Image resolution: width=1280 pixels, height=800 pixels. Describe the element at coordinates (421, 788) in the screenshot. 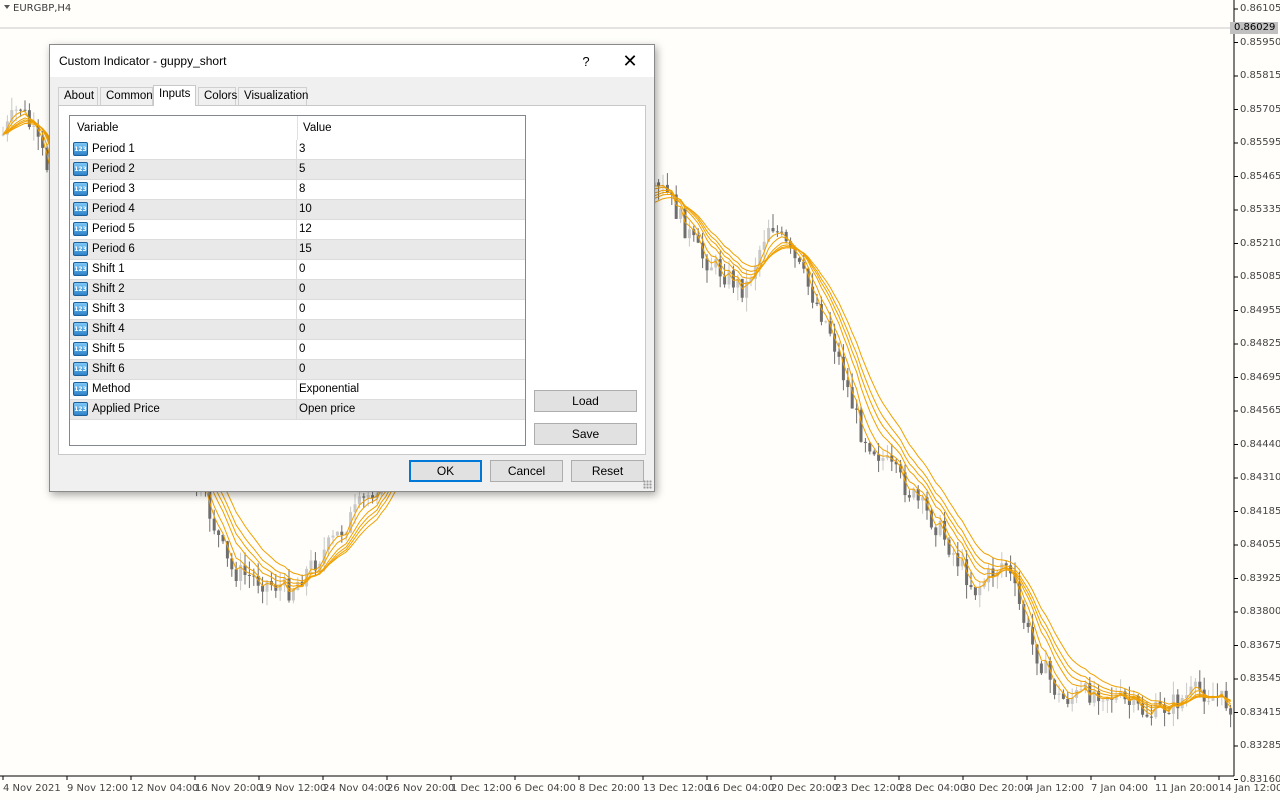

I see `time-axis-label: 26 Nov 20:00` at that location.